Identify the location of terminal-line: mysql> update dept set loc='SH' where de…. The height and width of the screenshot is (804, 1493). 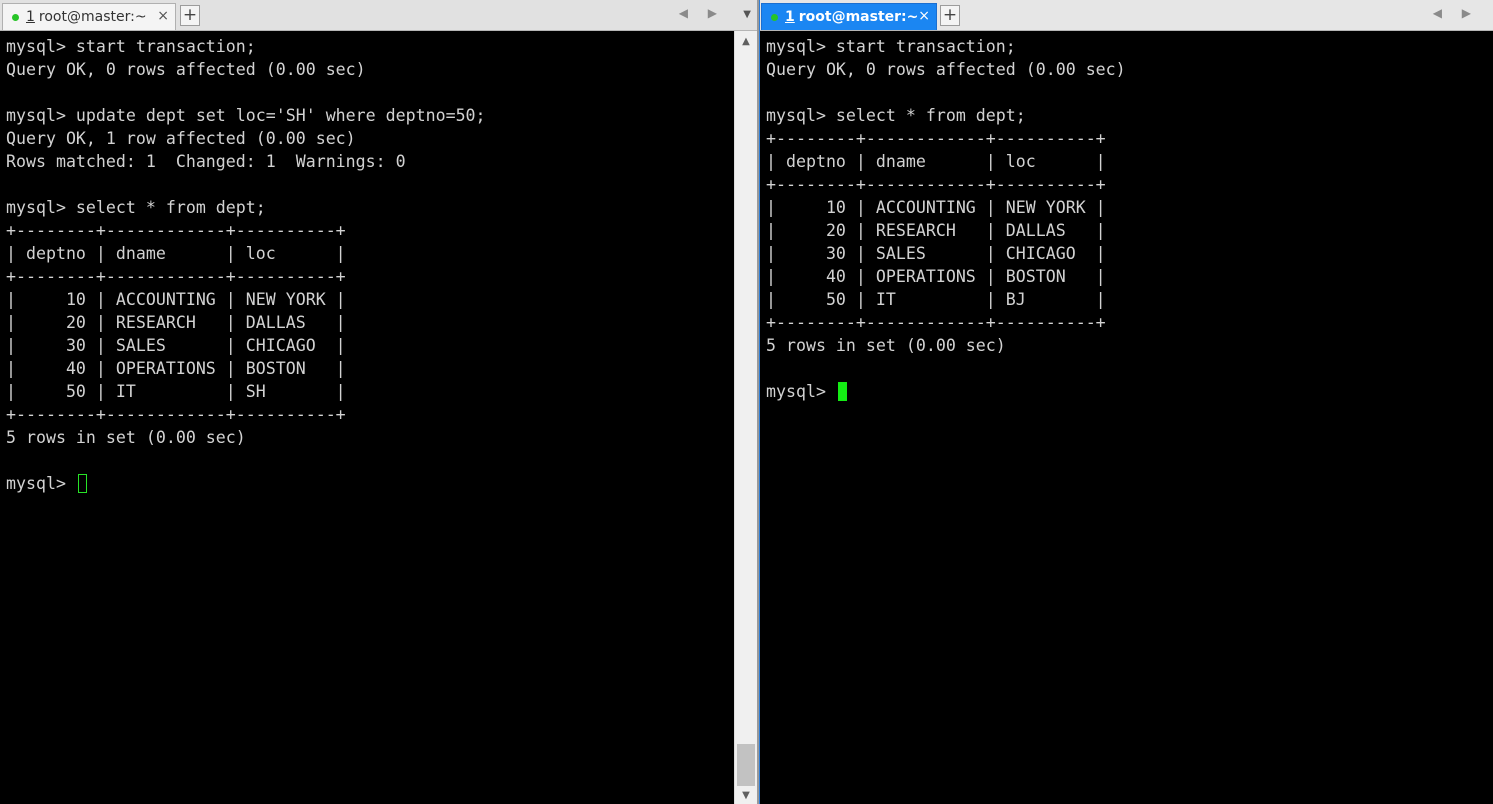
(246, 115).